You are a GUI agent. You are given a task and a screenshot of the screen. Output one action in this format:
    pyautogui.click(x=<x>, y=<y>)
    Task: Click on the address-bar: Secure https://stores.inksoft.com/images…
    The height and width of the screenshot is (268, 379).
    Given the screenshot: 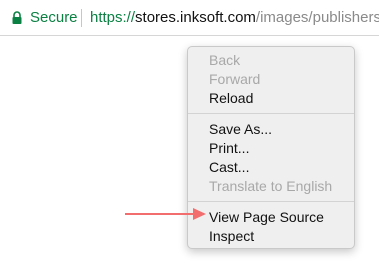 What is the action you would take?
    pyautogui.click(x=189, y=18)
    